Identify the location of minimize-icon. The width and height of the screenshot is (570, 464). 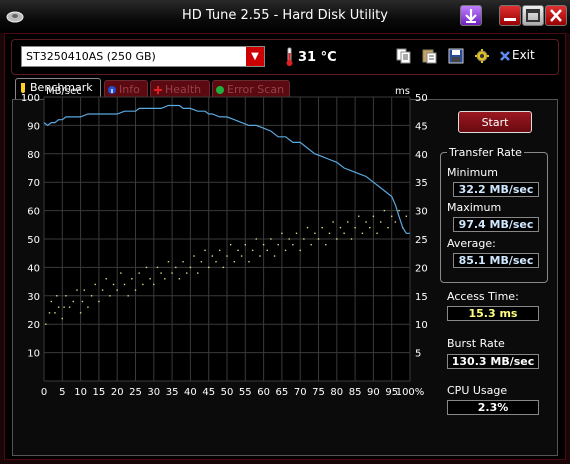
(510, 19).